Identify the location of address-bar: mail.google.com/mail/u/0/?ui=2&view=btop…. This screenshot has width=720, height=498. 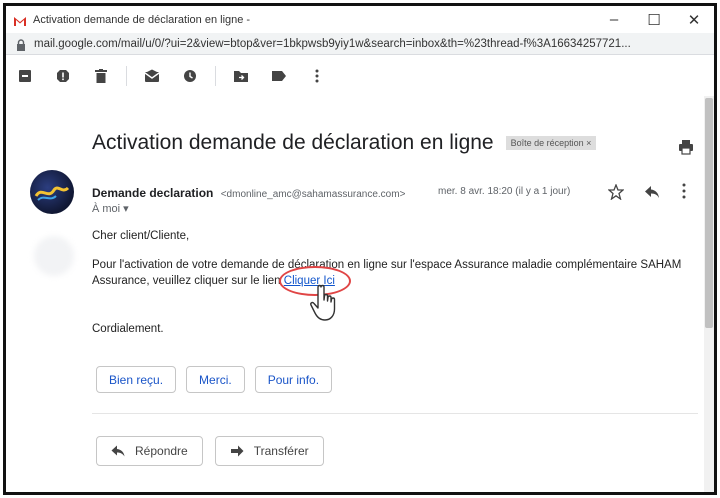
(360, 44).